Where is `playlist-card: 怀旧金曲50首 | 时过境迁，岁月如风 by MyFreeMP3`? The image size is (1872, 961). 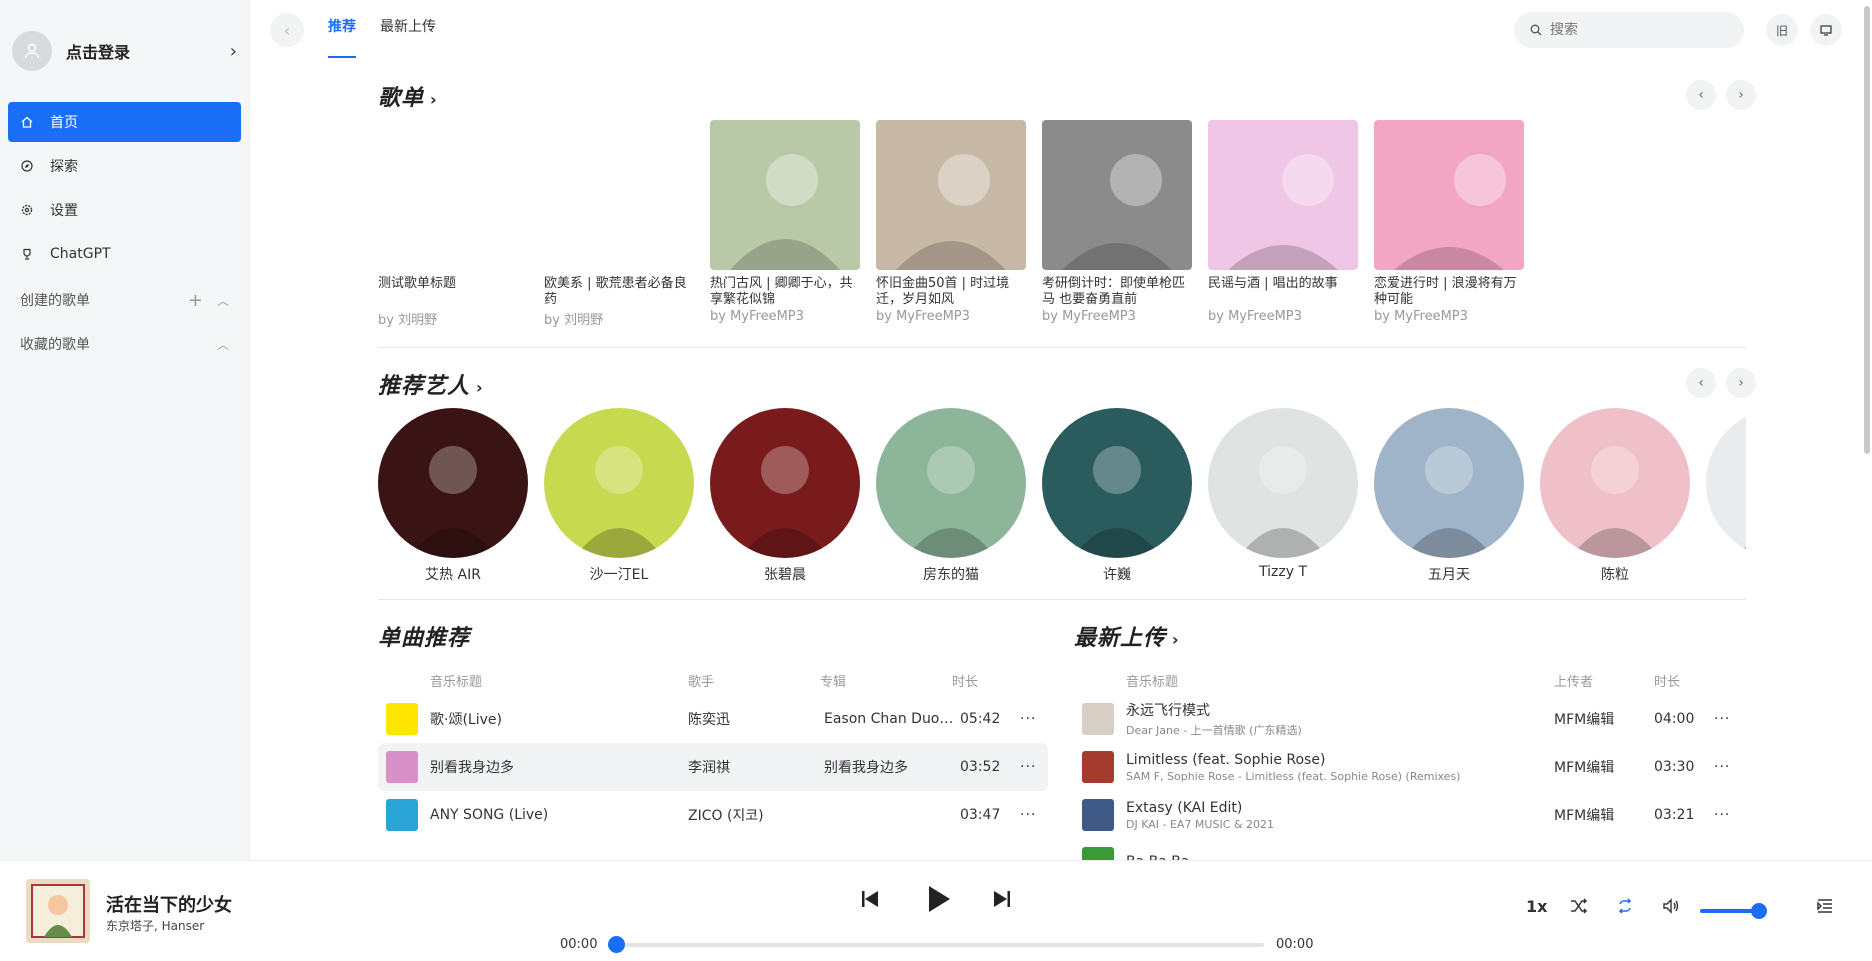
playlist-card: 怀旧金曲50首 | 时过境迁，岁月如风 by MyFreeMP3 is located at coordinates (951, 224).